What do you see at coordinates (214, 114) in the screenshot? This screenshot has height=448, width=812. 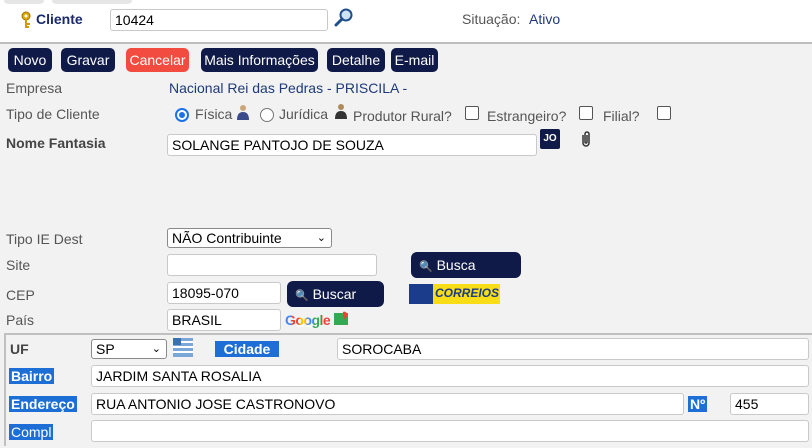 I see `fisica-label: Física` at bounding box center [214, 114].